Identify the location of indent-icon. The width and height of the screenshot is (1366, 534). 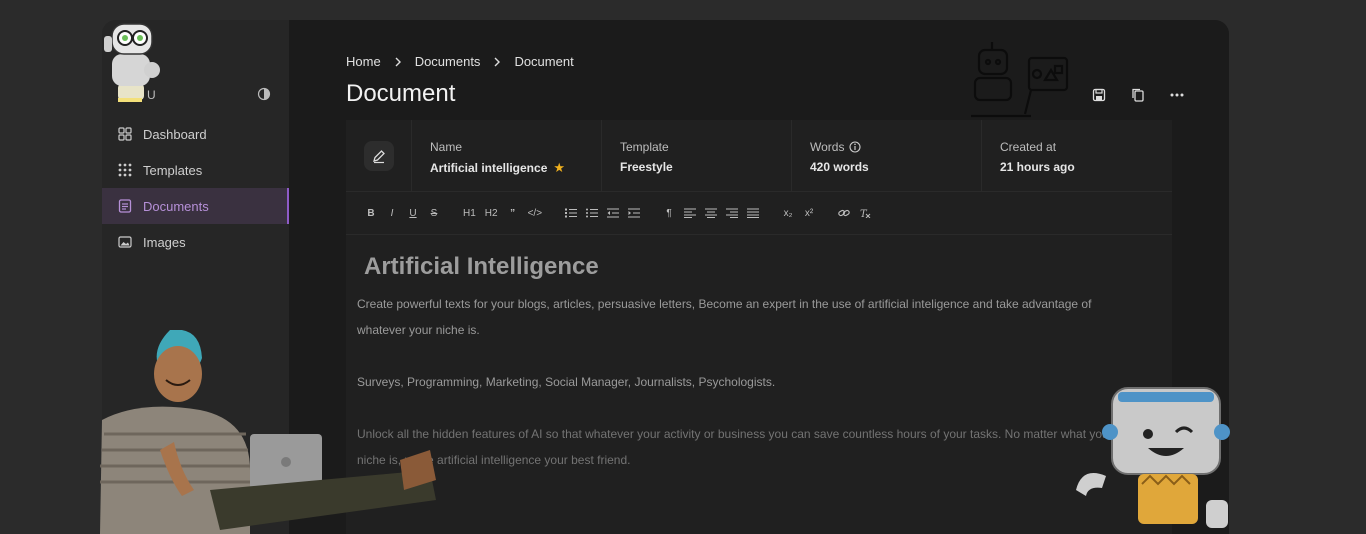
(634, 213).